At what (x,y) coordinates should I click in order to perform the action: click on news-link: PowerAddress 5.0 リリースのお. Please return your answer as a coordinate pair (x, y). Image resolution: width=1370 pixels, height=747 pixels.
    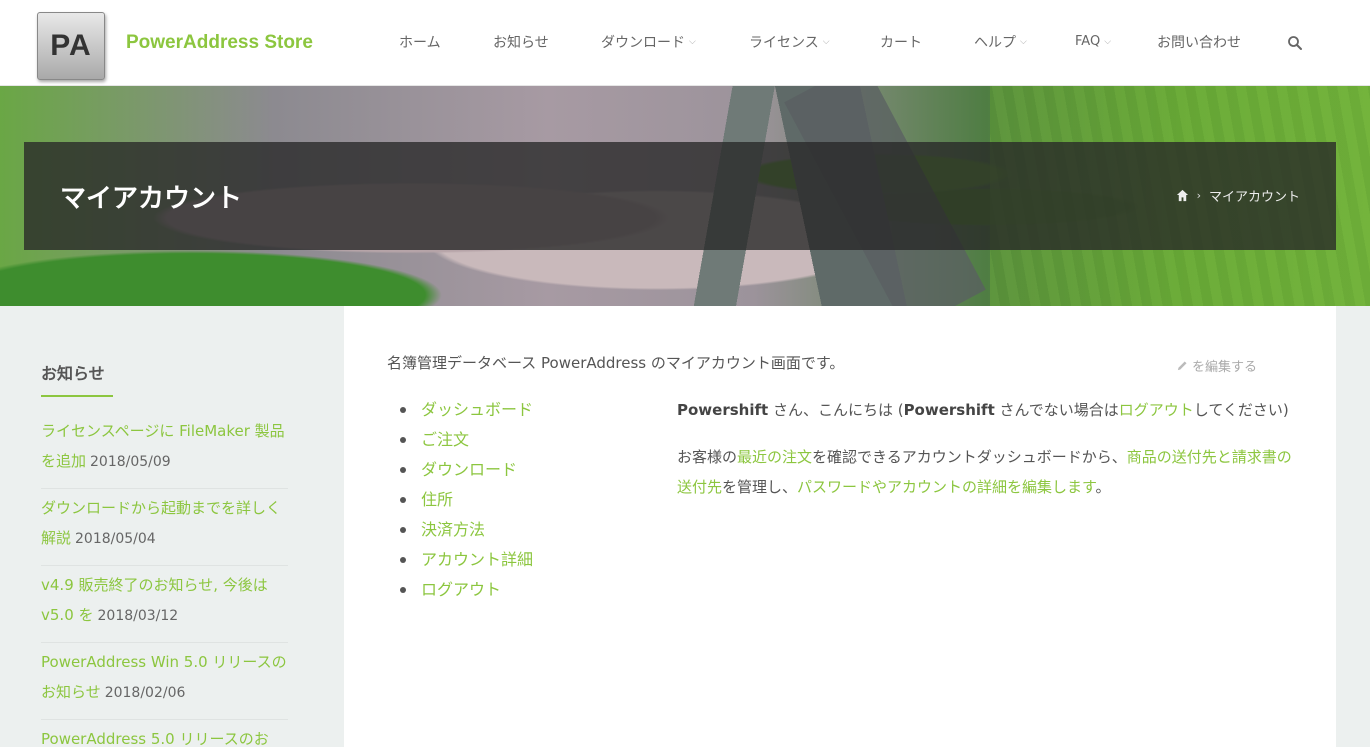
    Looking at the image, I should click on (155, 738).